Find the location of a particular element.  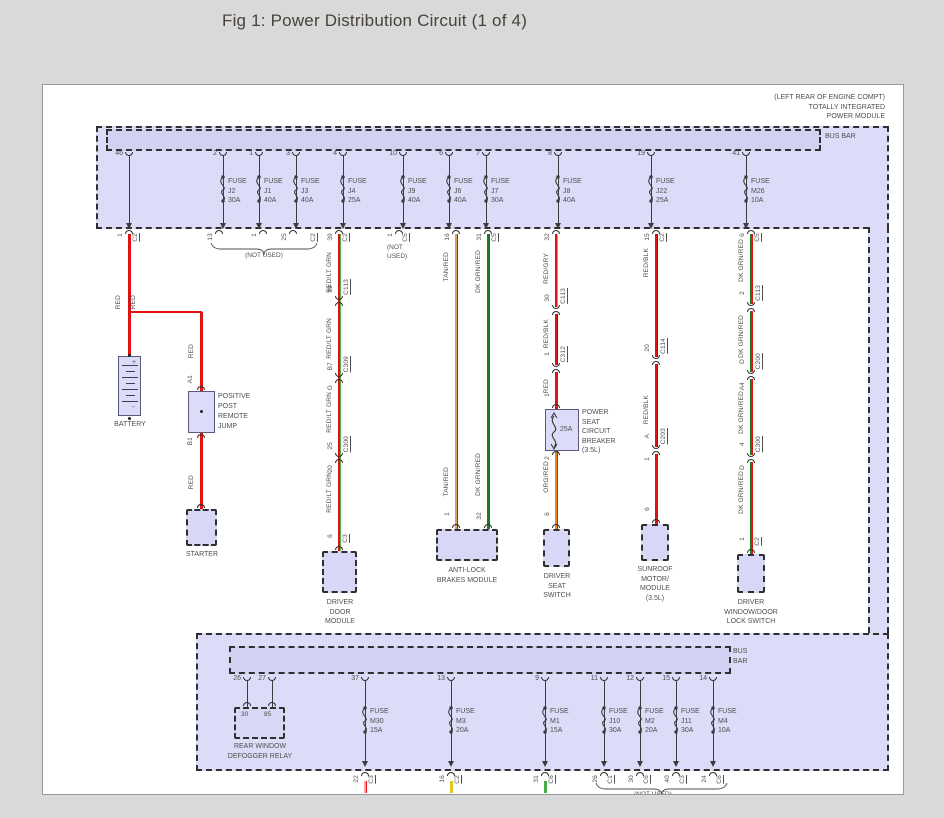

fuse-label: M4 is located at coordinates (723, 721).